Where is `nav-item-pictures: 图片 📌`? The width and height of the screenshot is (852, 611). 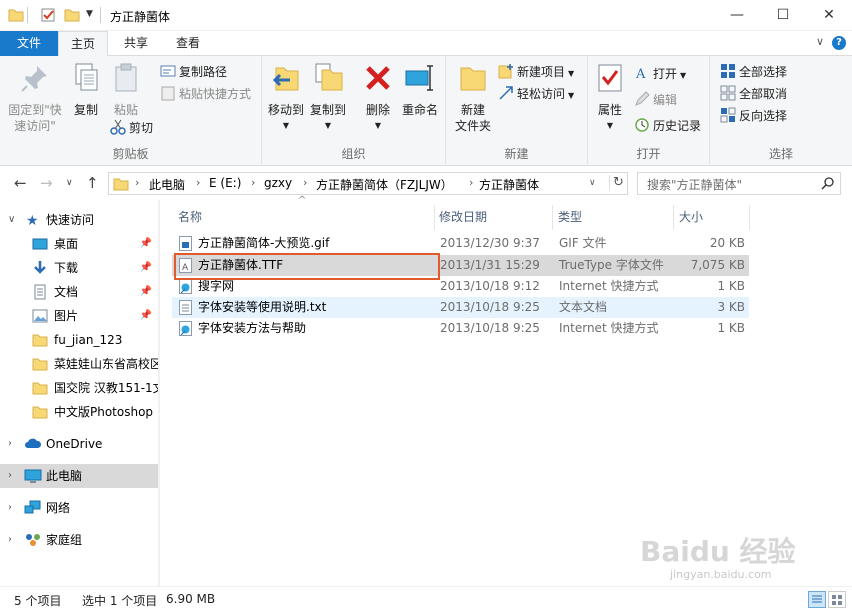 nav-item-pictures: 图片 📌 is located at coordinates (79, 316).